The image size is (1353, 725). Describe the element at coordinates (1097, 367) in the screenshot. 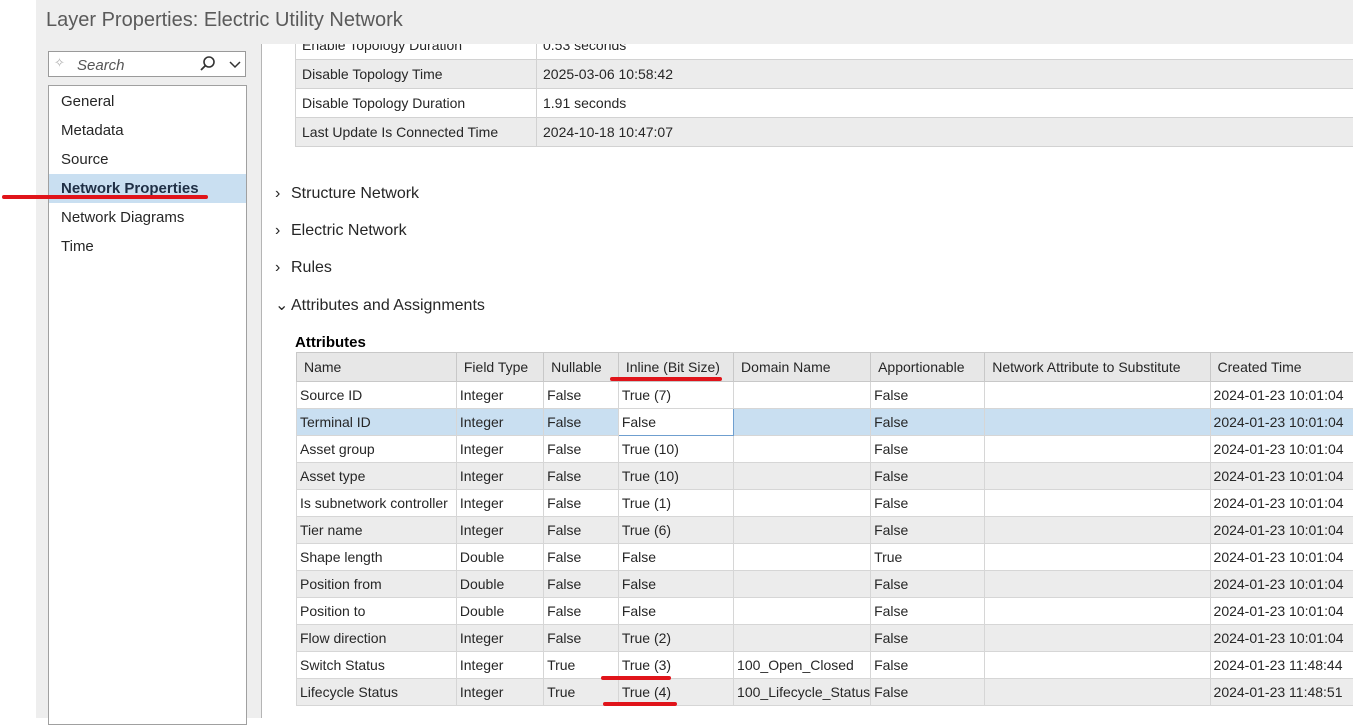

I see `column-header: Network Attribute to Substitute` at that location.